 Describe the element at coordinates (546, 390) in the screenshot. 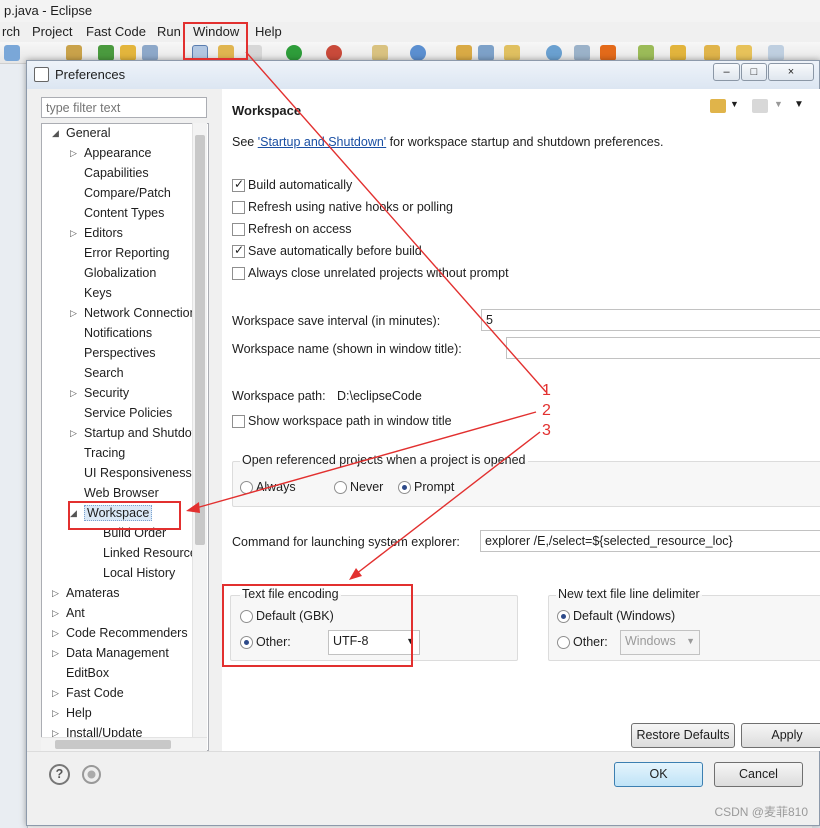

I see `annotation-number-1: 1` at that location.